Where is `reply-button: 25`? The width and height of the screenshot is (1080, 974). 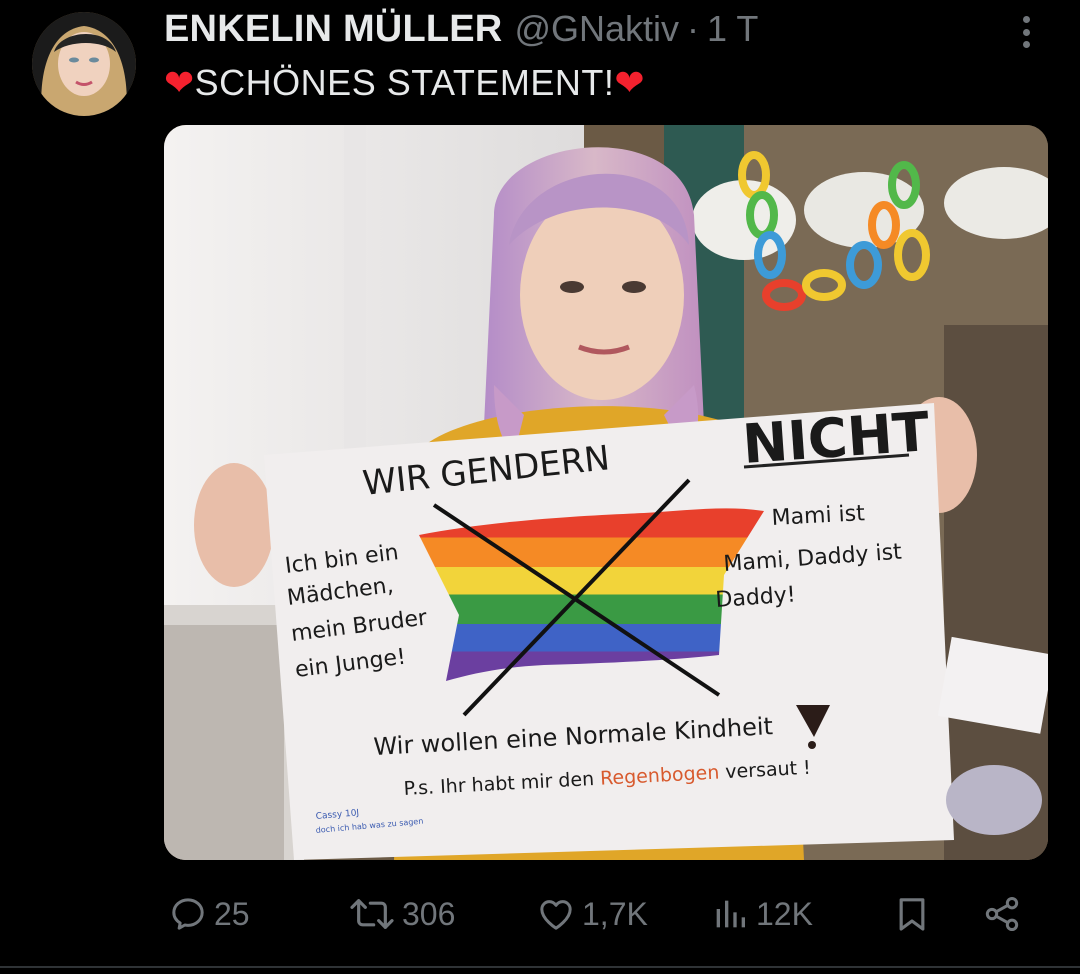
reply-button: 25 is located at coordinates (209, 914).